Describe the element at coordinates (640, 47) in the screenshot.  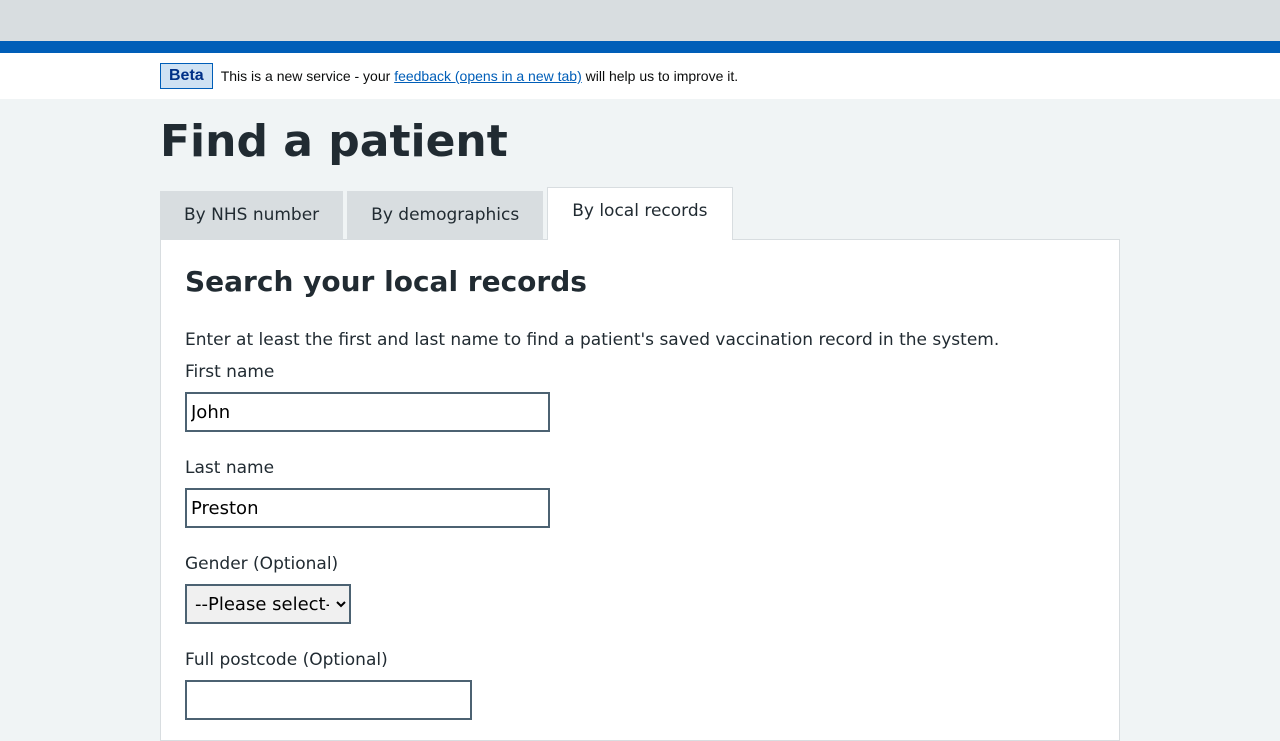
I see `brand-accent-bar` at that location.